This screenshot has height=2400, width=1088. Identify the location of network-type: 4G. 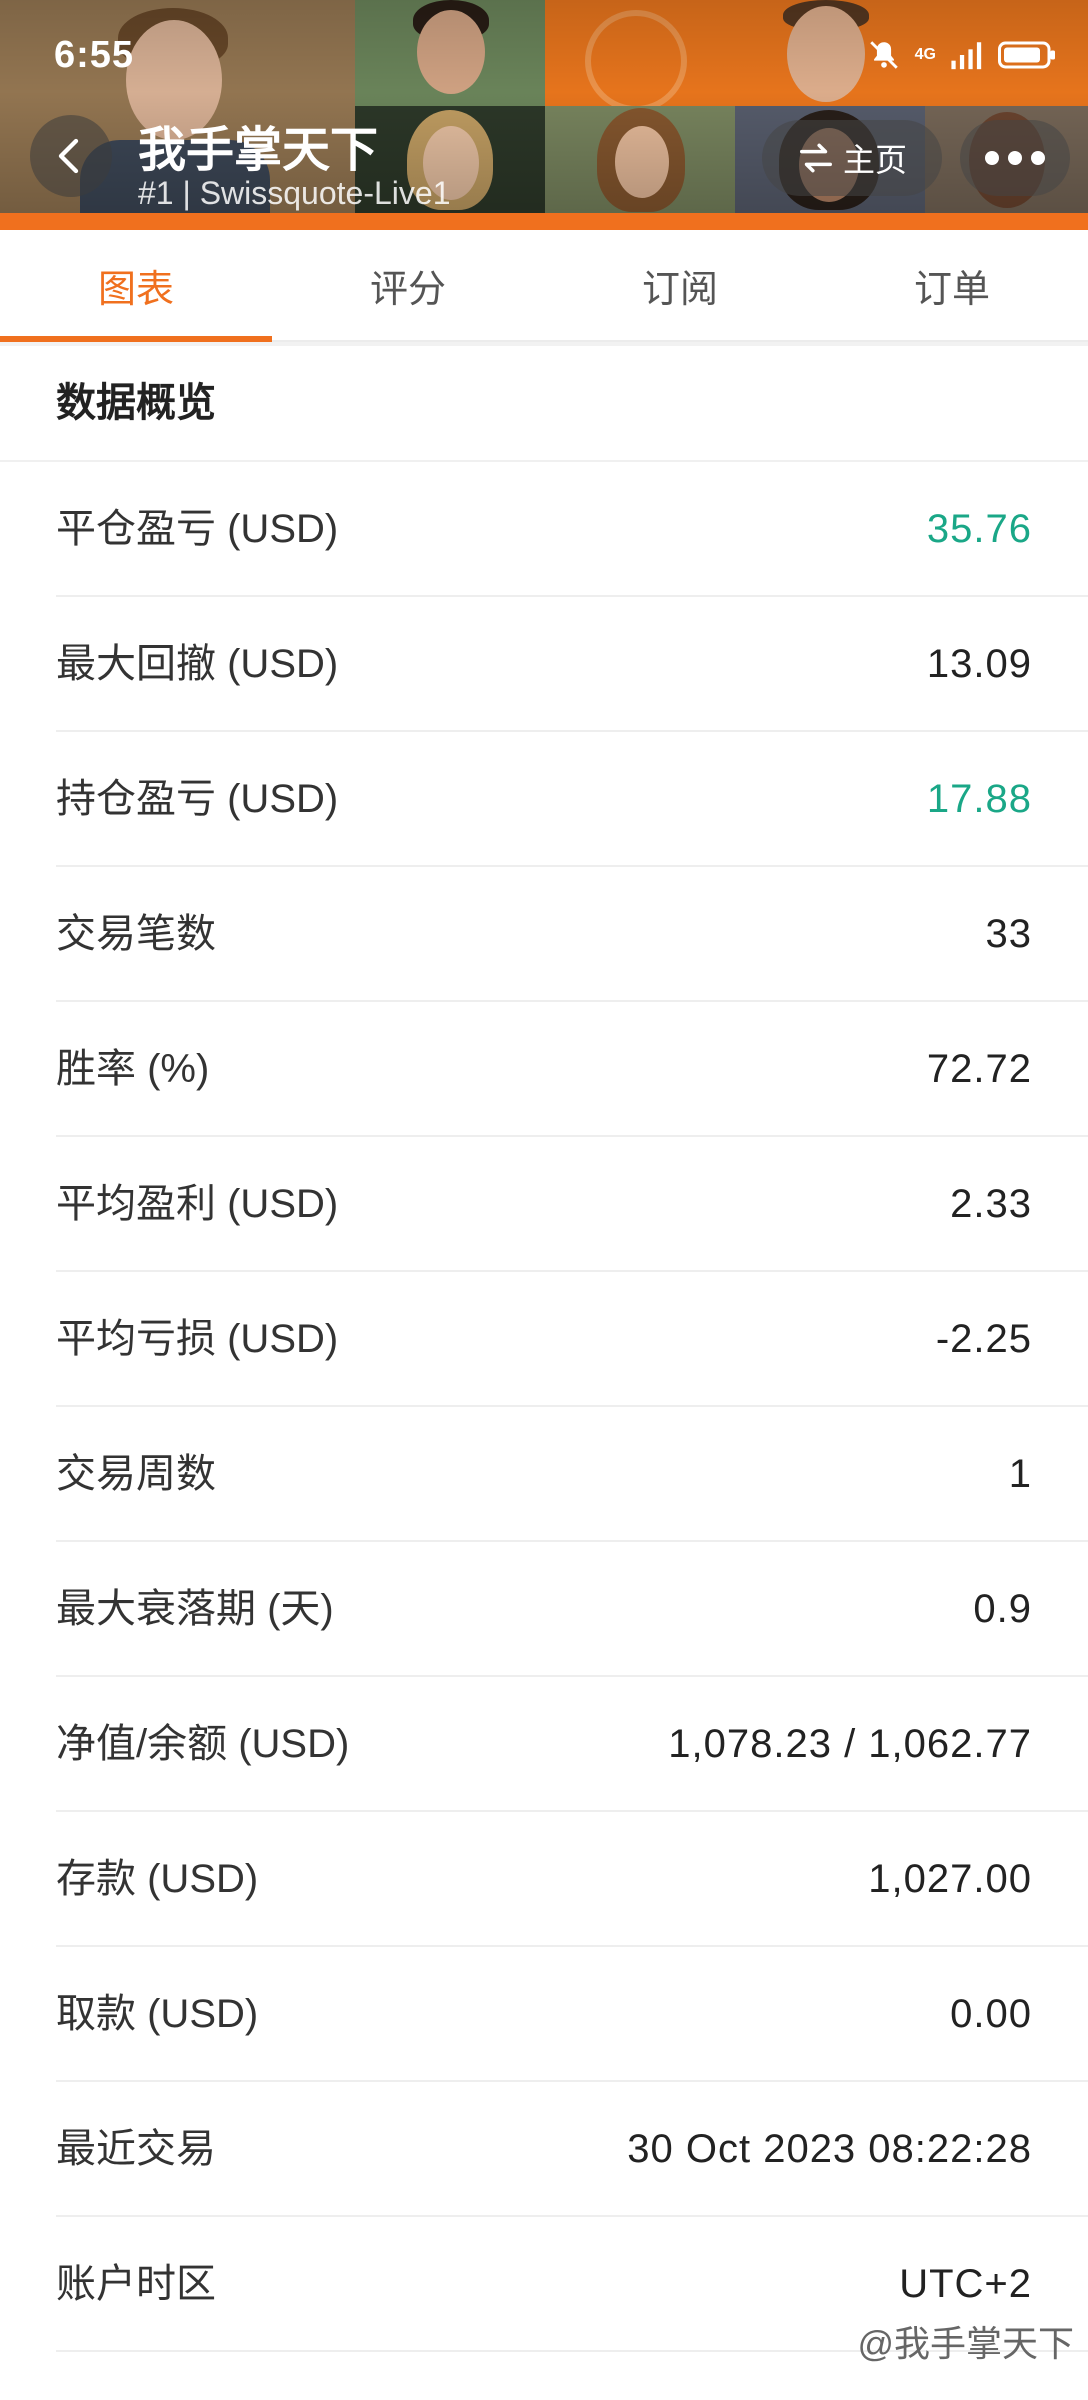
(925, 54).